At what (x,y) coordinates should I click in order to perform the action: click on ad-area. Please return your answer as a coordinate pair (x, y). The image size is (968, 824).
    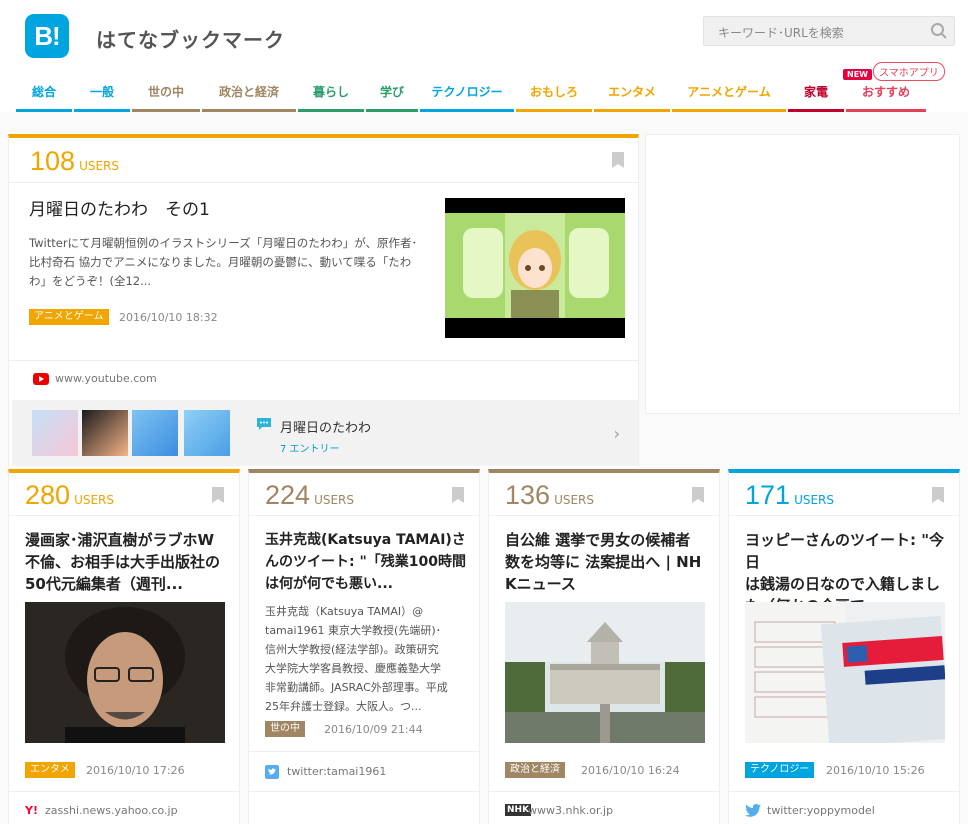
    Looking at the image, I should click on (802, 274).